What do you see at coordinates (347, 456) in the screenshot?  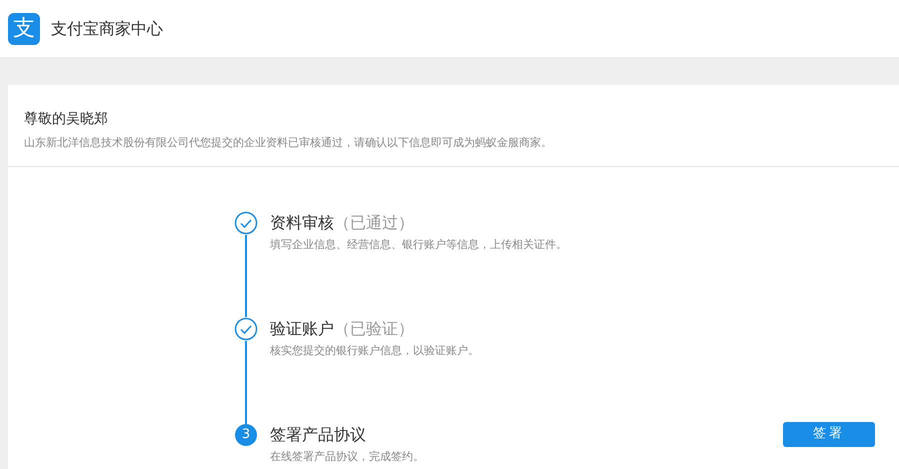 I see `step-description: 在线签署产品协议，完成签约。` at bounding box center [347, 456].